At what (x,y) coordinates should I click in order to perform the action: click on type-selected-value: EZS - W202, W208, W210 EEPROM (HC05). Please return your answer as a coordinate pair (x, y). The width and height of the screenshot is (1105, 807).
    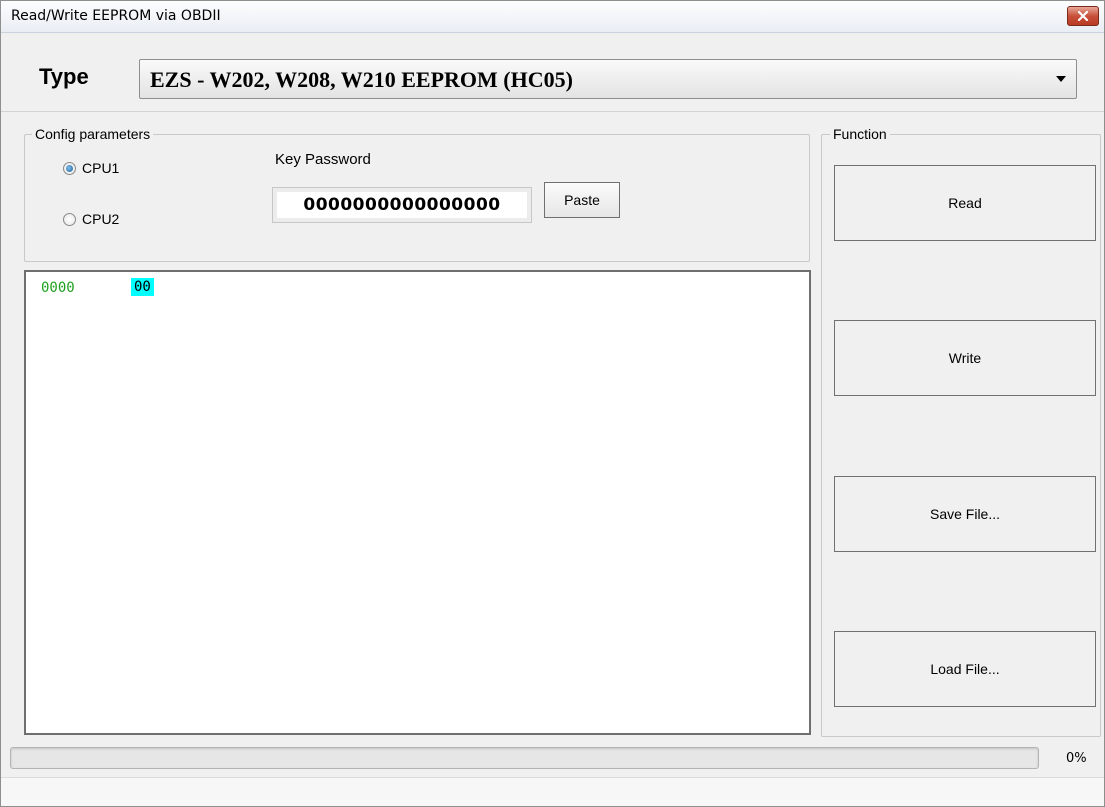
    Looking at the image, I should click on (361, 79).